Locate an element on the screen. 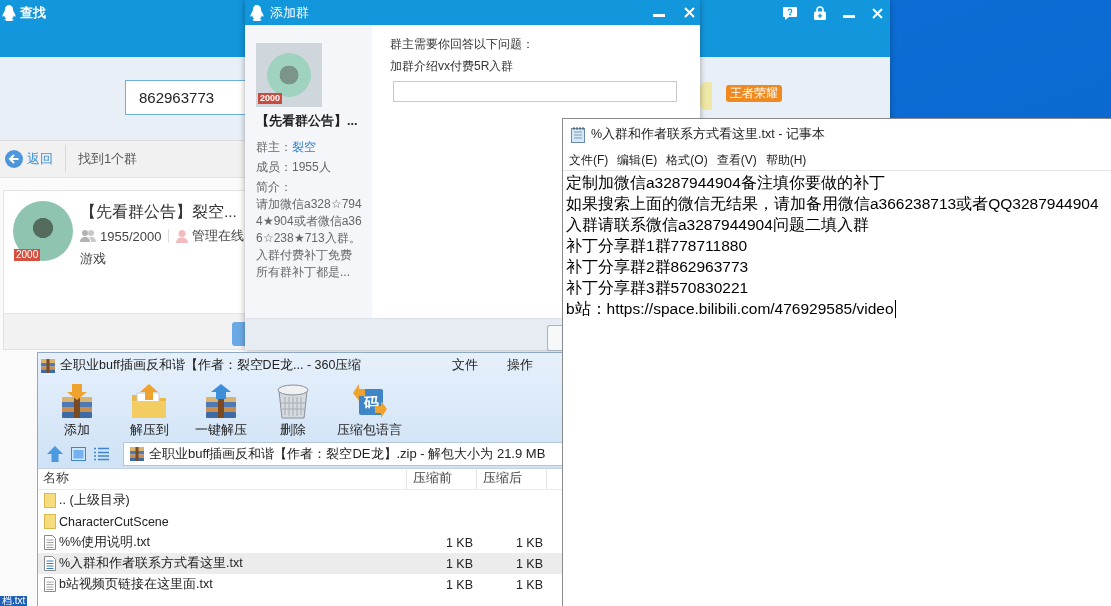  text-line: 如果搜索上面的微信无结果，请加备用微信a366238713或者QQ3287944904 is located at coordinates (832, 204).